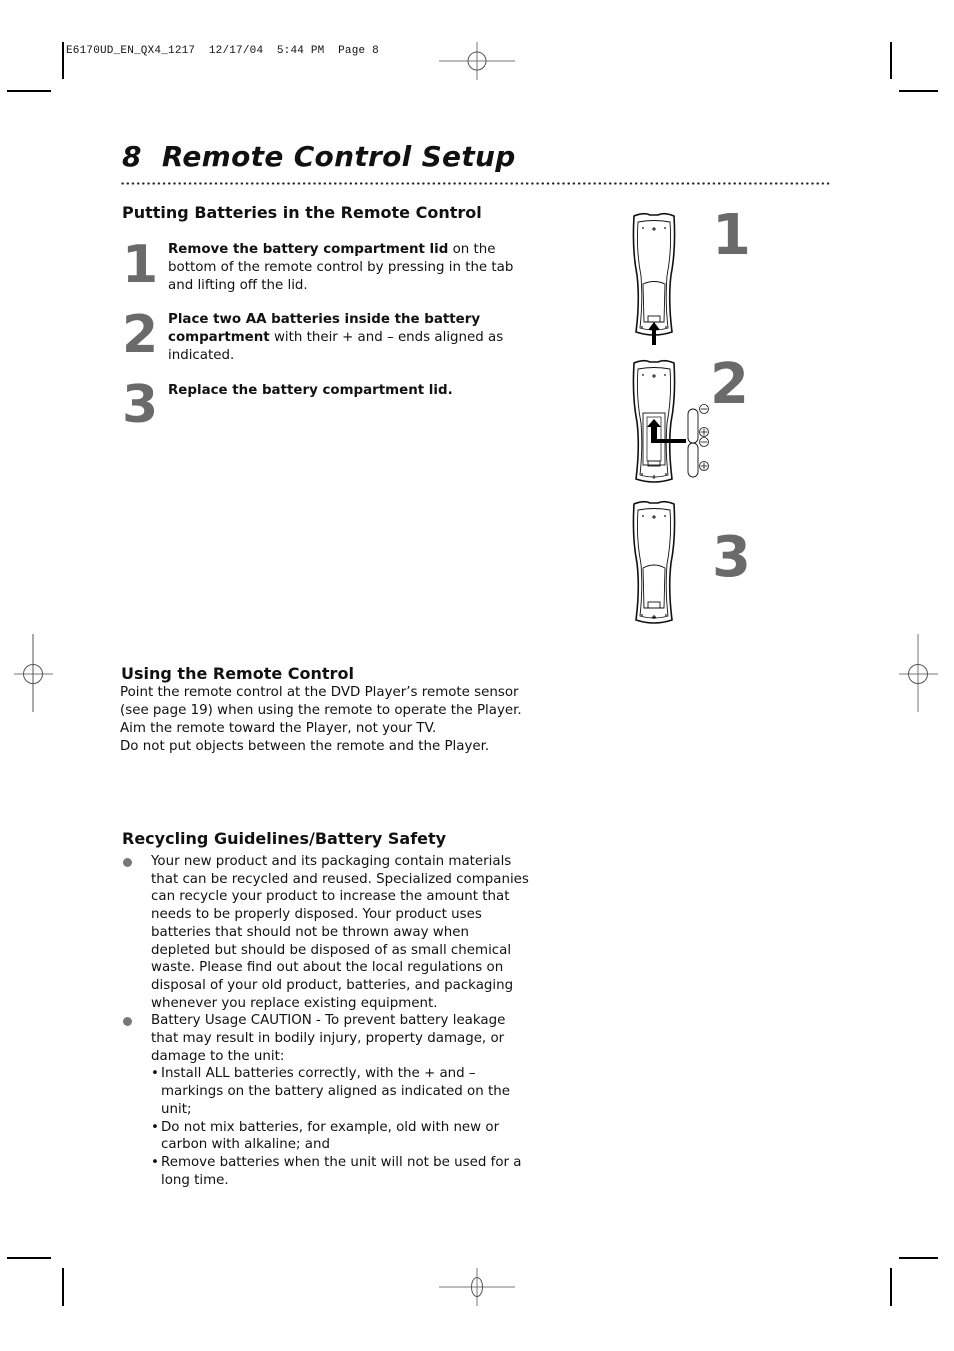  Describe the element at coordinates (29, 1258) in the screenshot. I see `crop-mark-bottom-left-h` at that location.